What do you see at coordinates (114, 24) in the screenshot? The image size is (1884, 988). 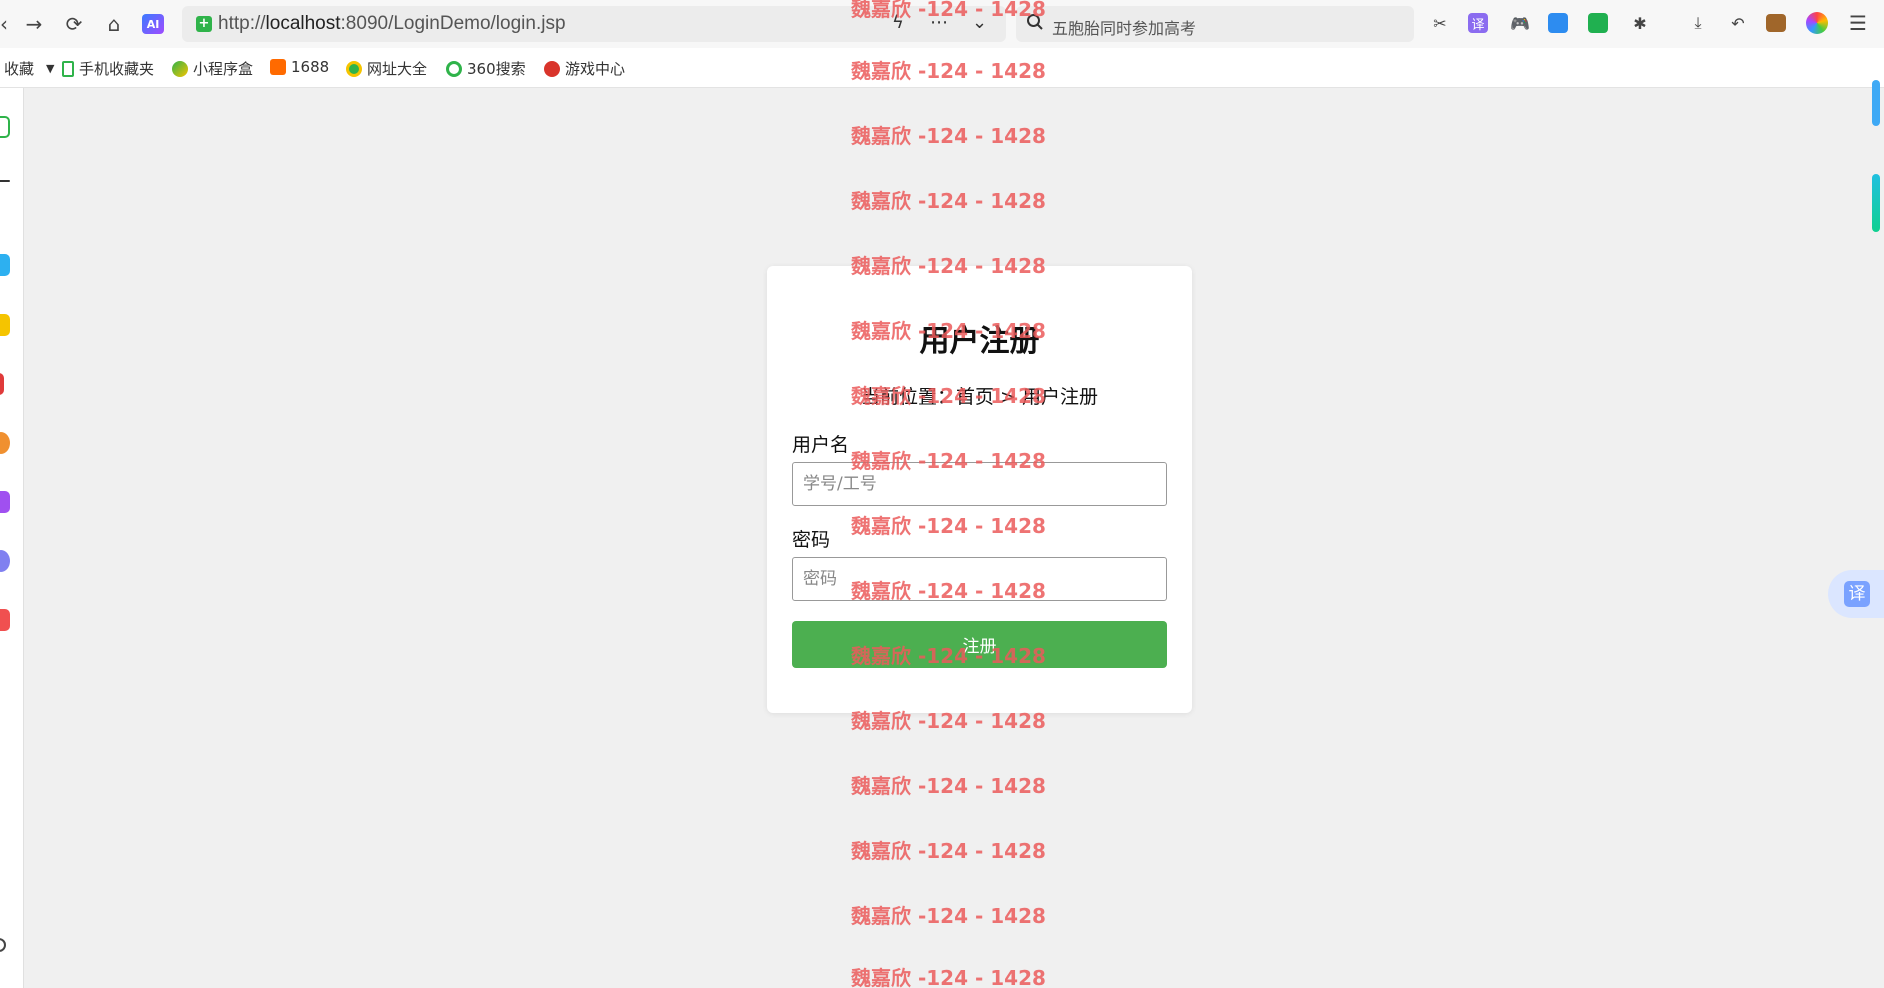 I see `home-icon: ⌂` at bounding box center [114, 24].